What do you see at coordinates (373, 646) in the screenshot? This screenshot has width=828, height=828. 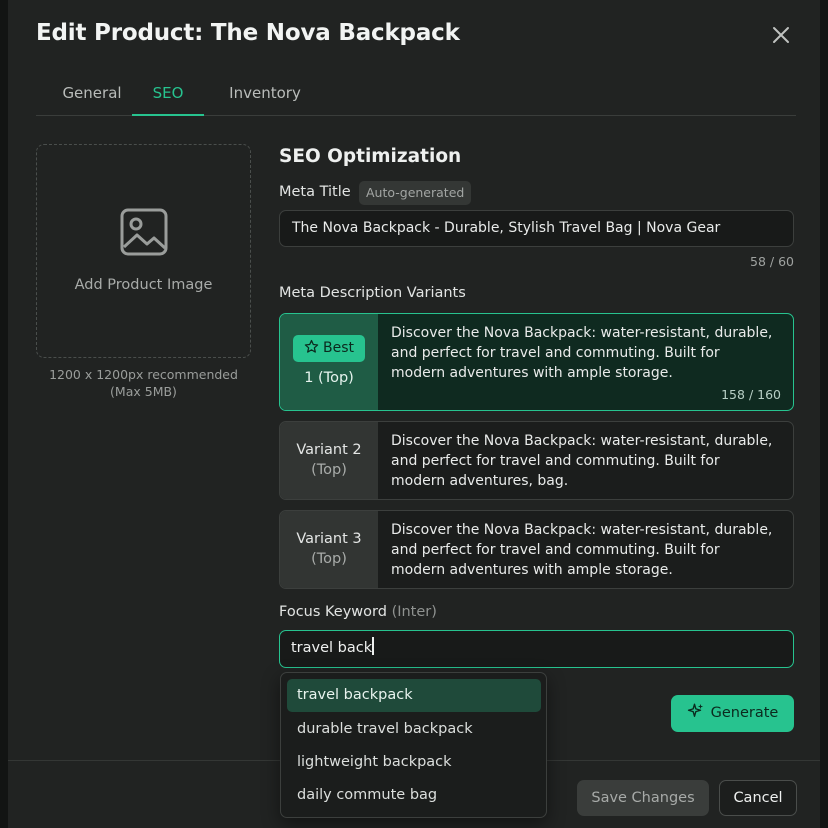 I see `text-caret` at bounding box center [373, 646].